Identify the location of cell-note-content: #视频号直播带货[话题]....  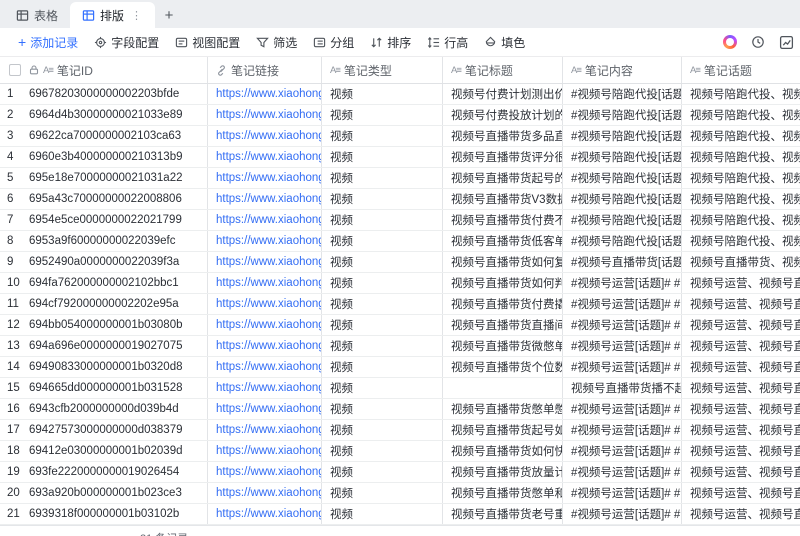
(622, 262).